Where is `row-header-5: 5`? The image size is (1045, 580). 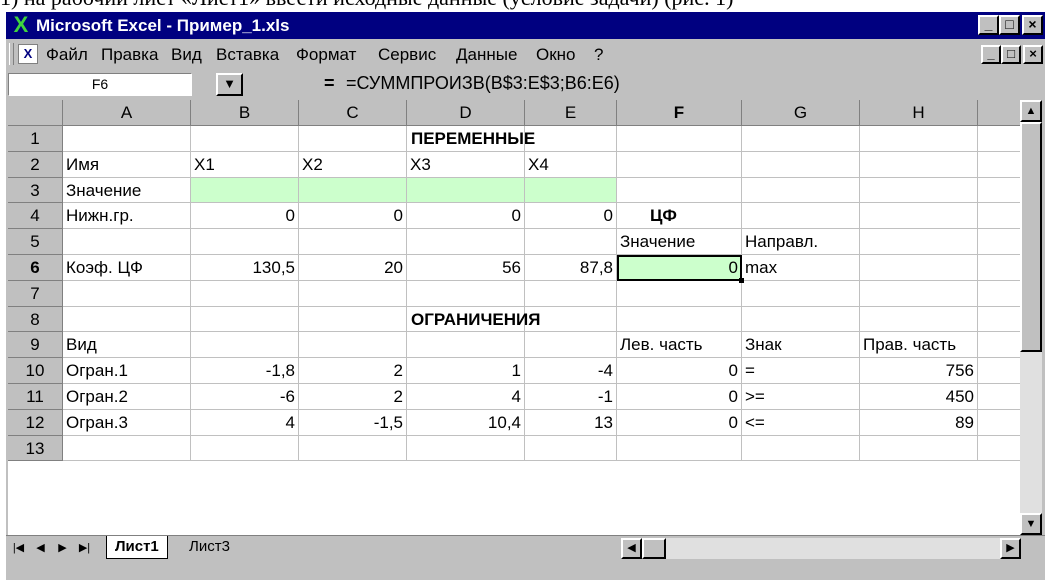
row-header-5: 5 is located at coordinates (35, 242).